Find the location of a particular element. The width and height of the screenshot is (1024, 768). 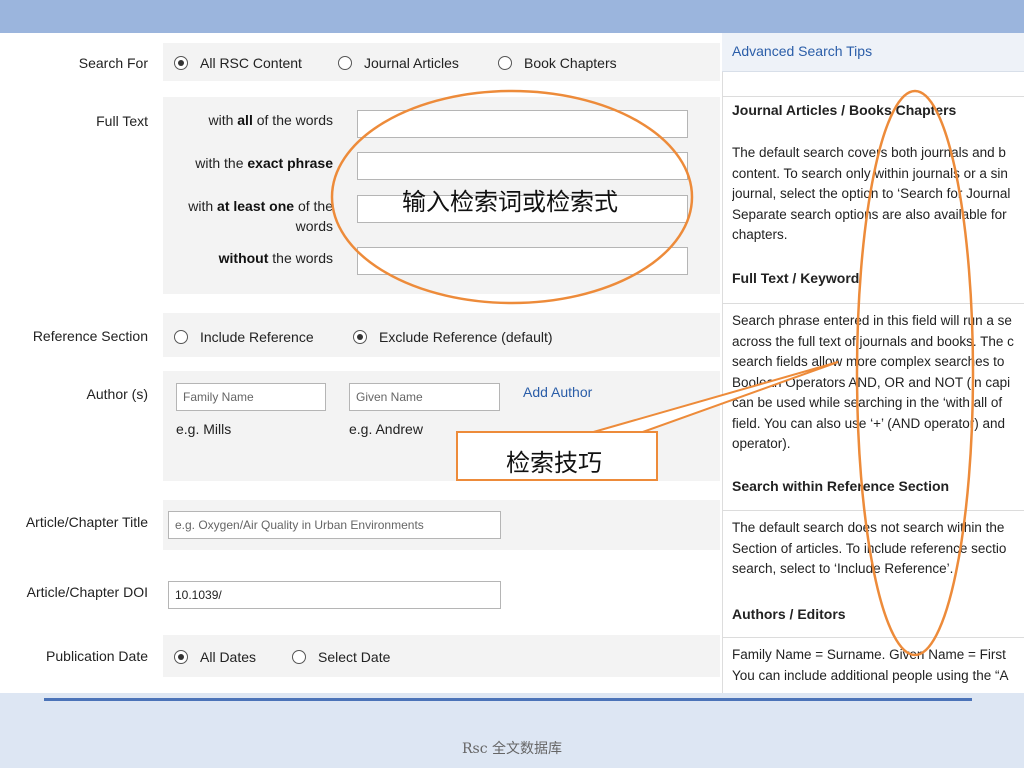

slide-footer: Rsc 全文数据库 is located at coordinates (512, 749).